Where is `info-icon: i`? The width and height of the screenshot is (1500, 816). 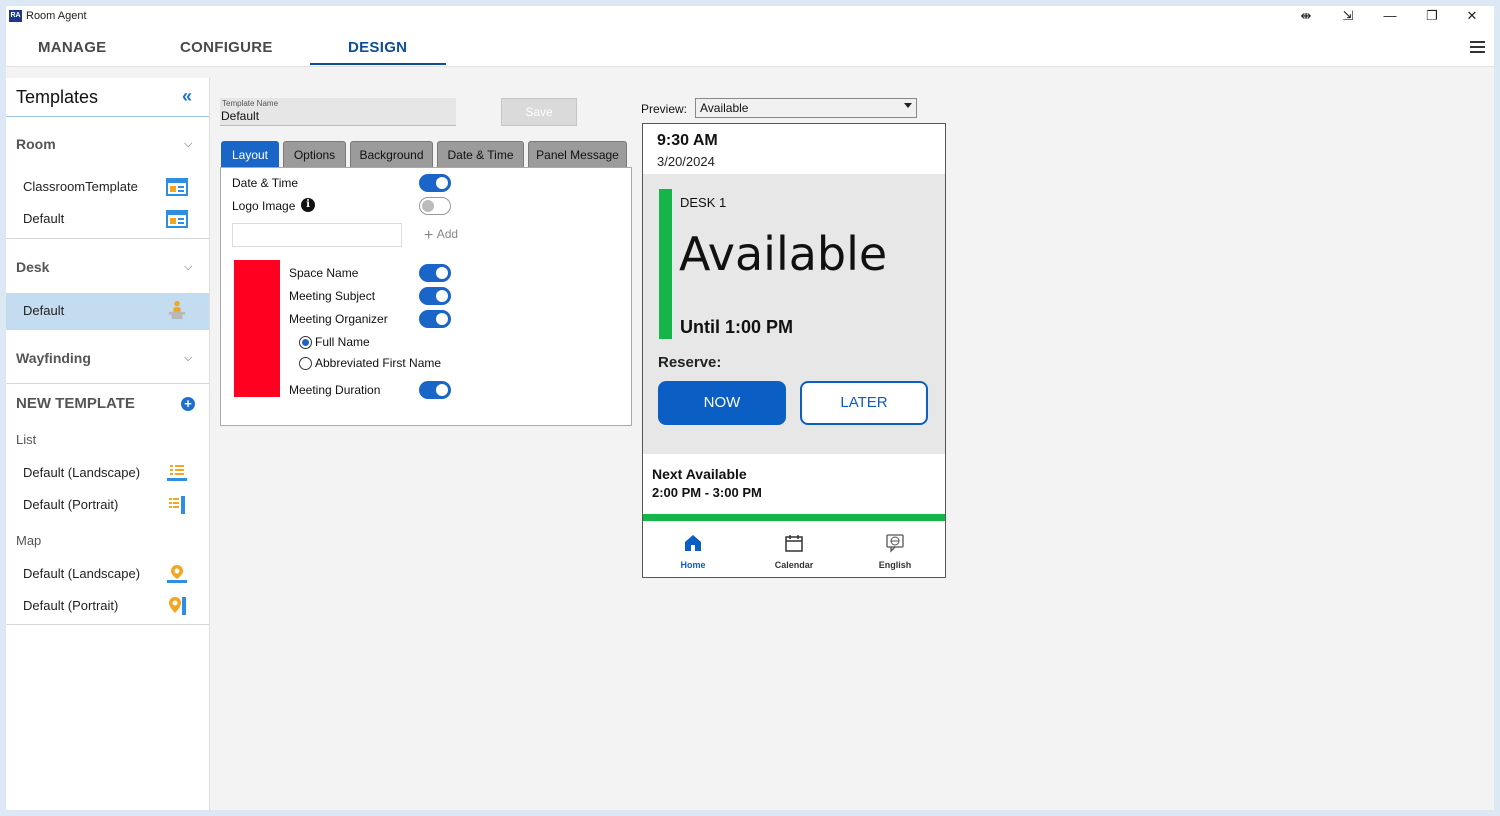 info-icon: i is located at coordinates (308, 205).